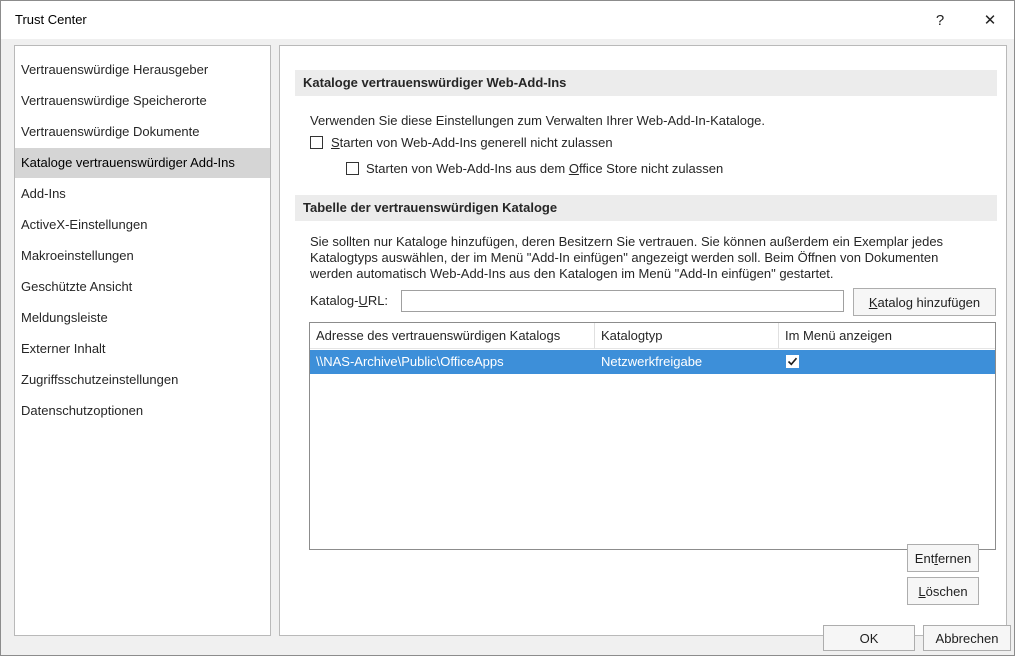 The width and height of the screenshot is (1015, 656). What do you see at coordinates (646, 208) in the screenshot?
I see `catalog-table-section-header: Tabelle der vertrauenswürdigen Kataloge` at bounding box center [646, 208].